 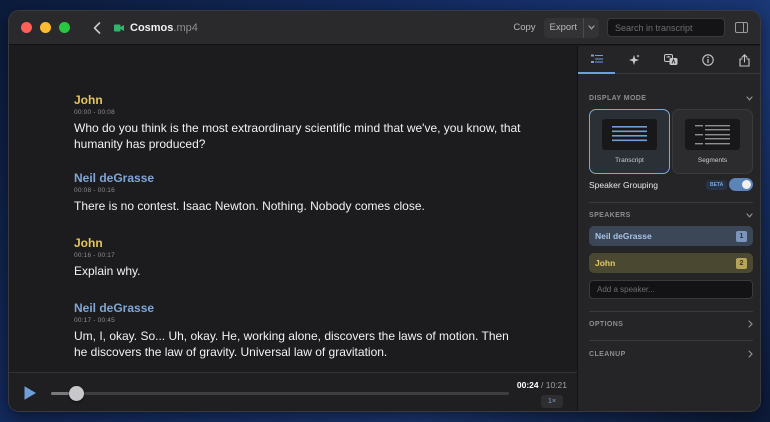 I want to click on speaker-number-badge: 2, so click(x=741, y=263).